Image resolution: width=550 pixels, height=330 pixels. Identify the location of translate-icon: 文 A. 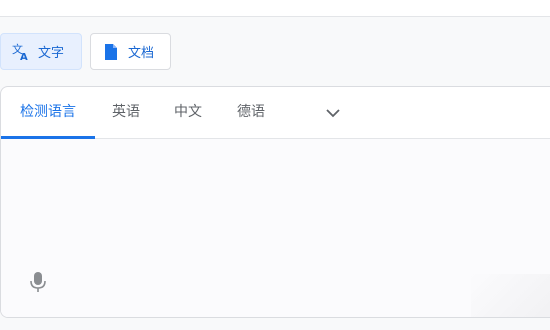
(21, 52).